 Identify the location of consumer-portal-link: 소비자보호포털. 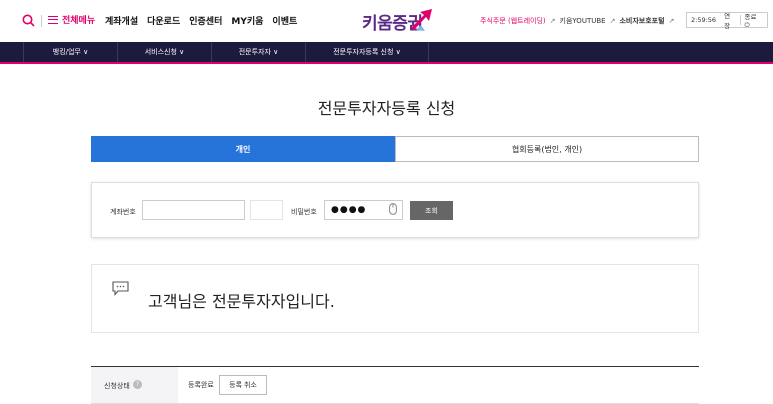
(641, 21).